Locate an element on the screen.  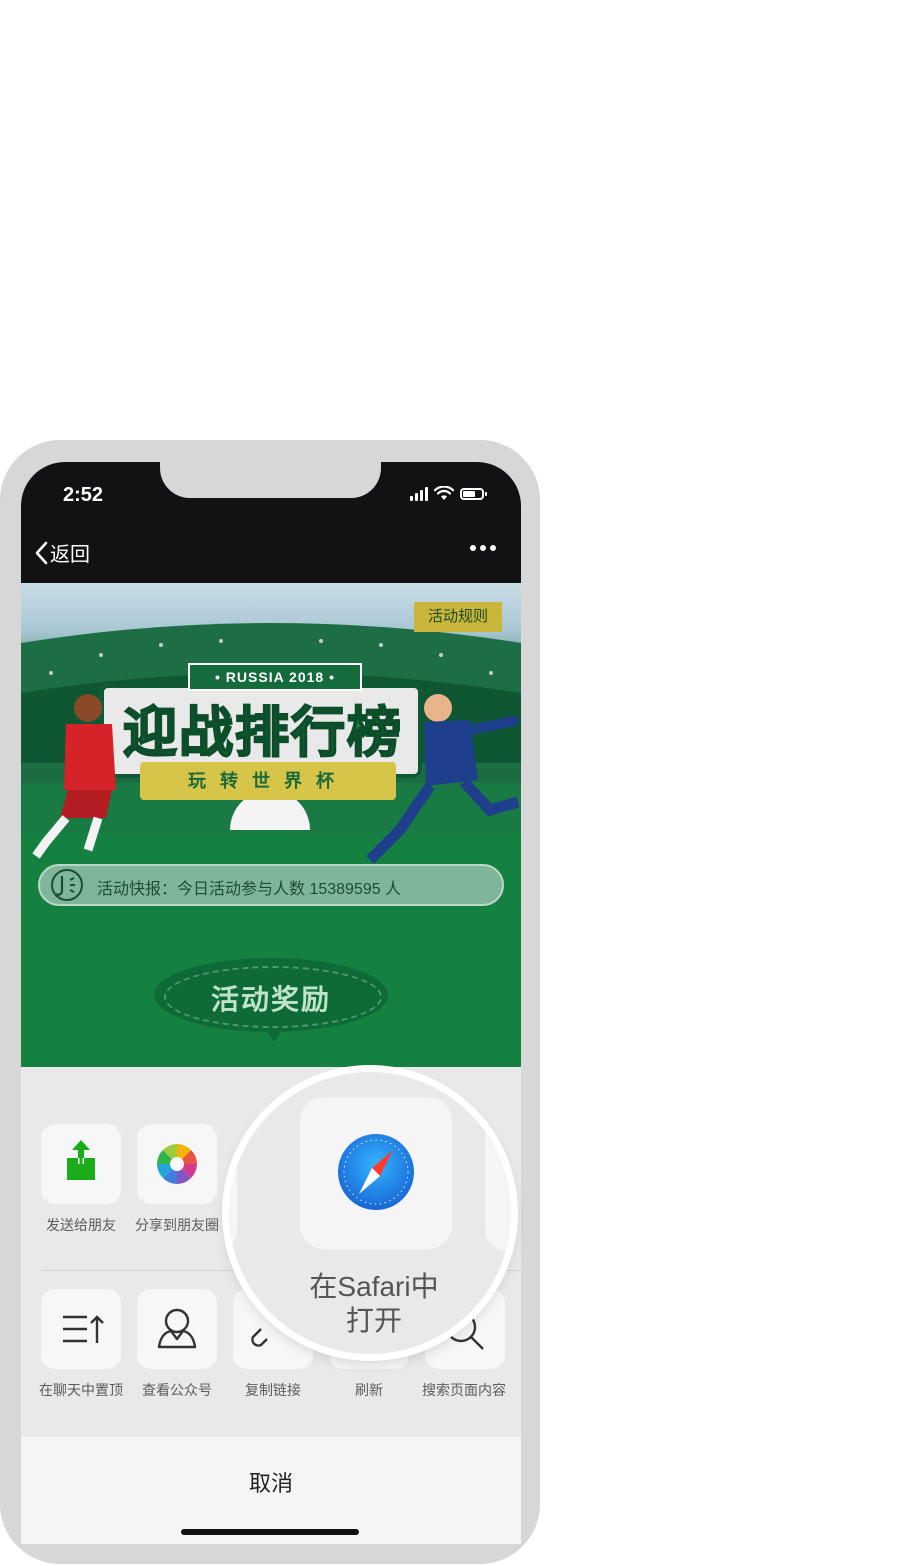
home-indicator is located at coordinates (270, 1532).